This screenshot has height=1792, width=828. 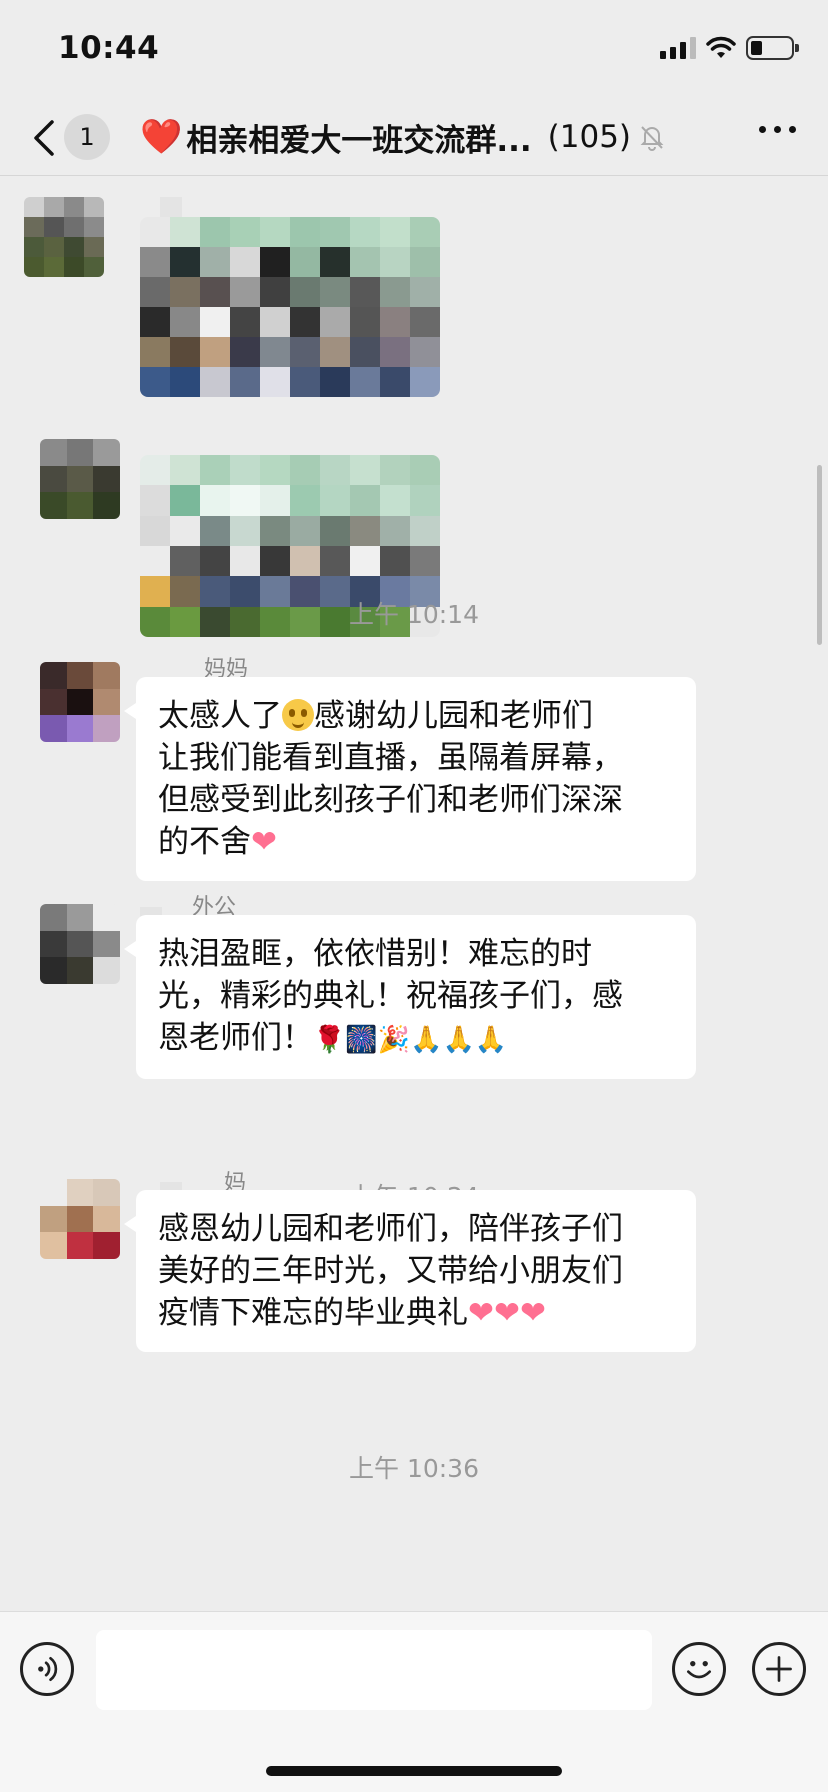 I want to click on plus-icon, so click(x=779, y=1669).